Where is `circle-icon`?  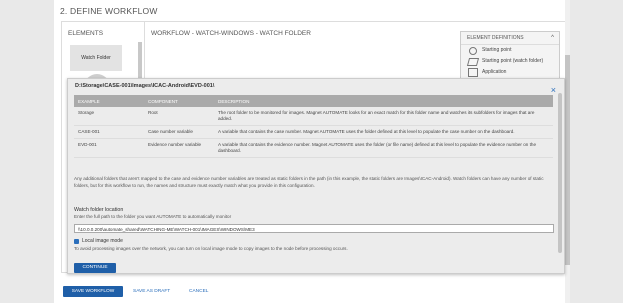
circle-icon is located at coordinates (473, 51).